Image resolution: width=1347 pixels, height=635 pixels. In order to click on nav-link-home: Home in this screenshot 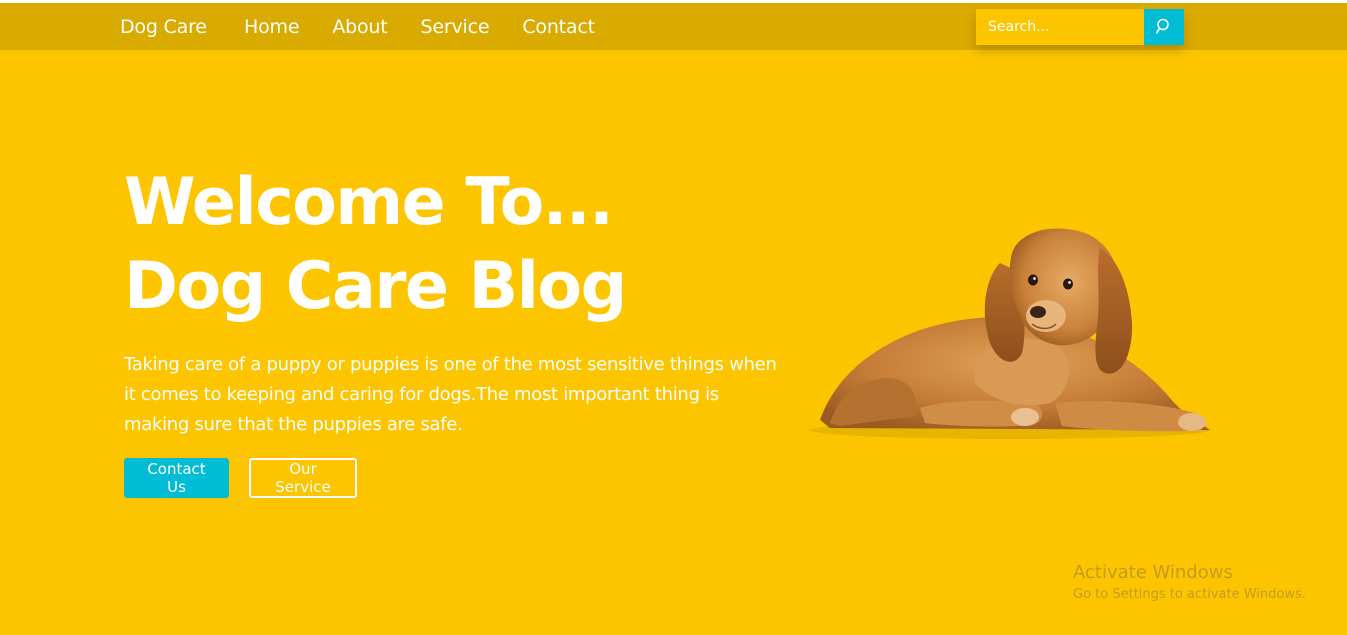, I will do `click(272, 27)`.